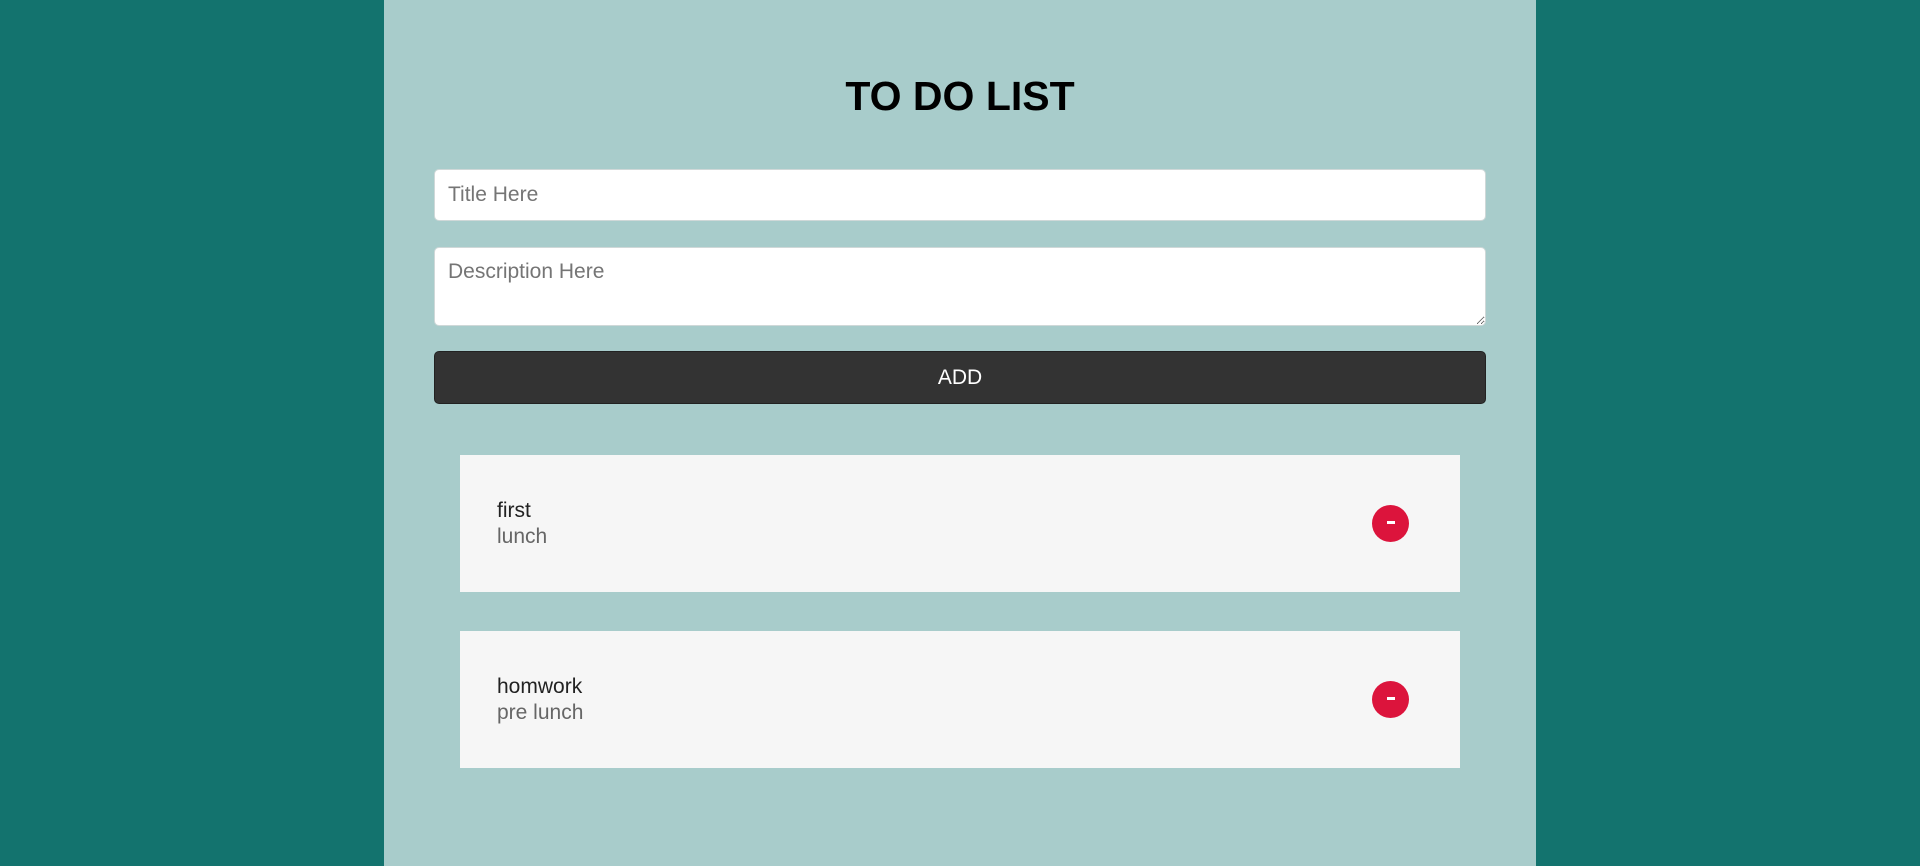 The image size is (1920, 866). I want to click on todo-item: homwork pre lunch, so click(960, 699).